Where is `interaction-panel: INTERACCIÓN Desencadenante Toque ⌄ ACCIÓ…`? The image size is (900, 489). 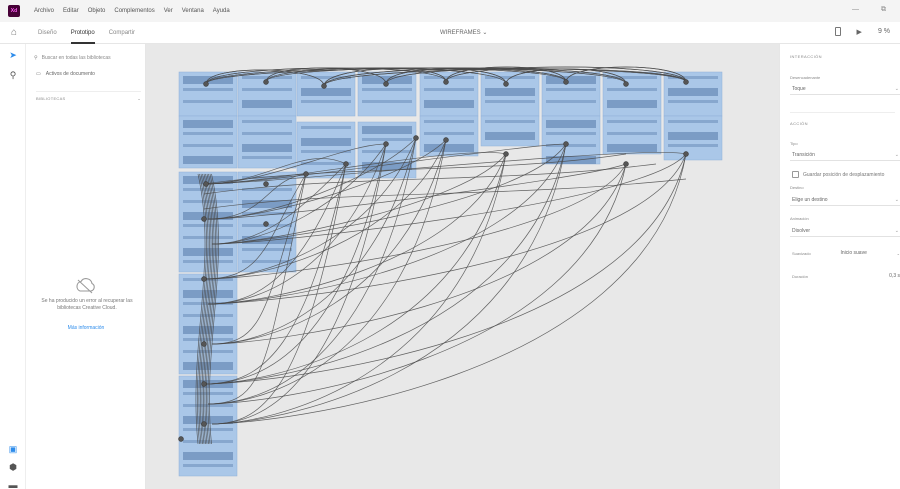 interaction-panel: INTERACCIÓN Desencadenante Toque ⌄ ACCIÓ… is located at coordinates (839, 266).